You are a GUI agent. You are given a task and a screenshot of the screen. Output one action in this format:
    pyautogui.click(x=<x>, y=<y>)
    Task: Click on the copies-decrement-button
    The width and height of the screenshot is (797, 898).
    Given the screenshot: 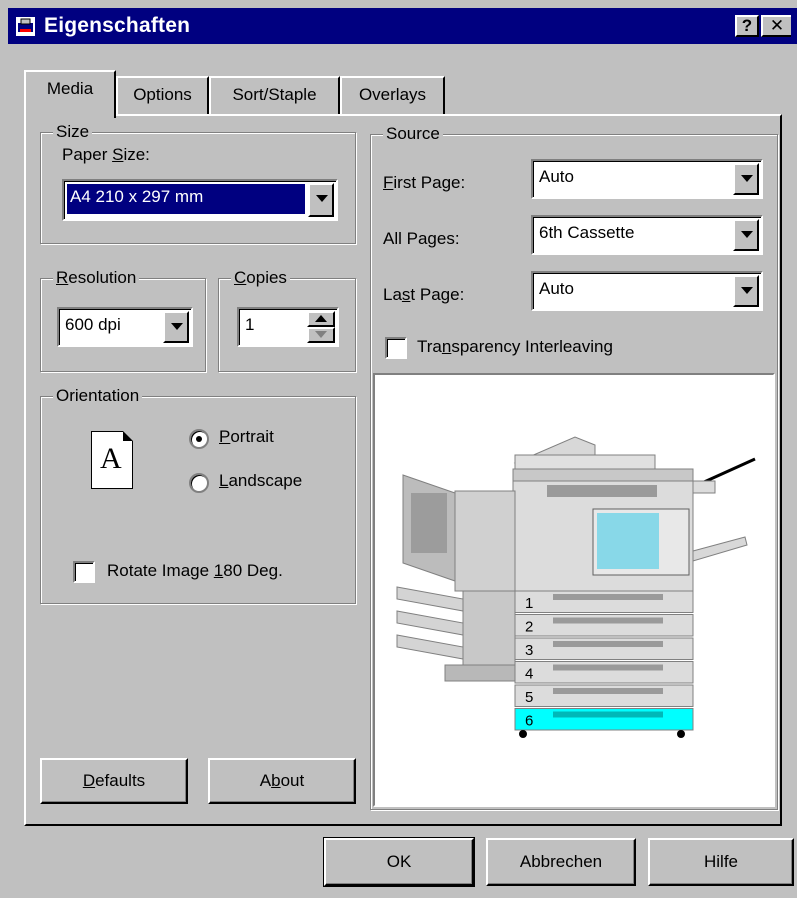 What is the action you would take?
    pyautogui.click(x=321, y=335)
    